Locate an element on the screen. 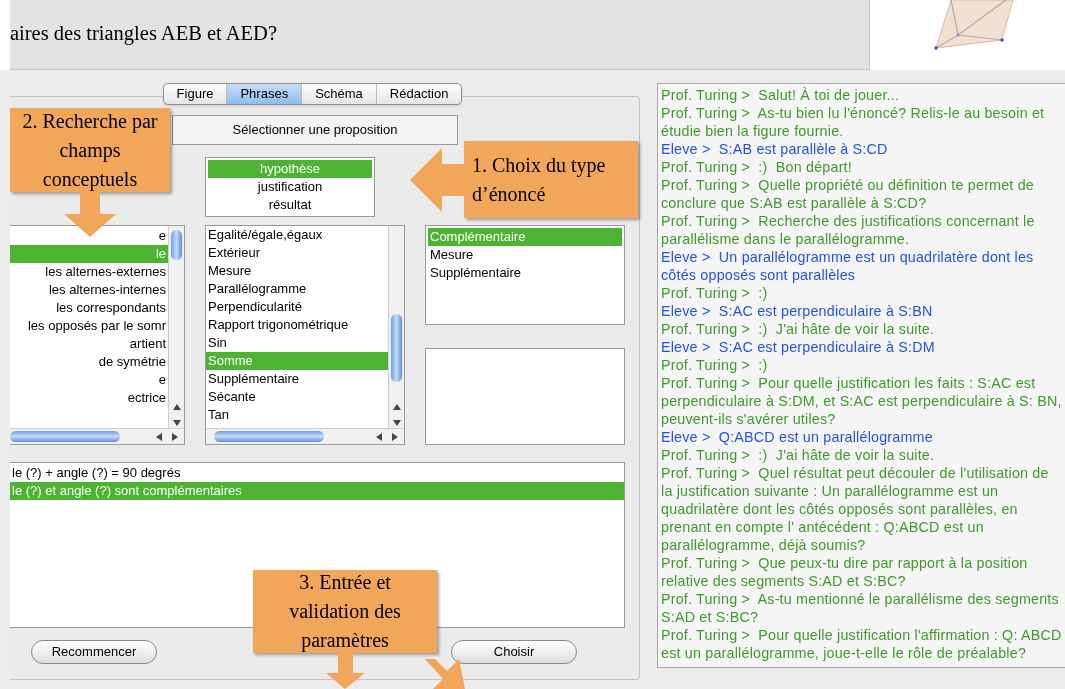 This screenshot has height=689, width=1065. action-button: Recommencer is located at coordinates (94, 652).